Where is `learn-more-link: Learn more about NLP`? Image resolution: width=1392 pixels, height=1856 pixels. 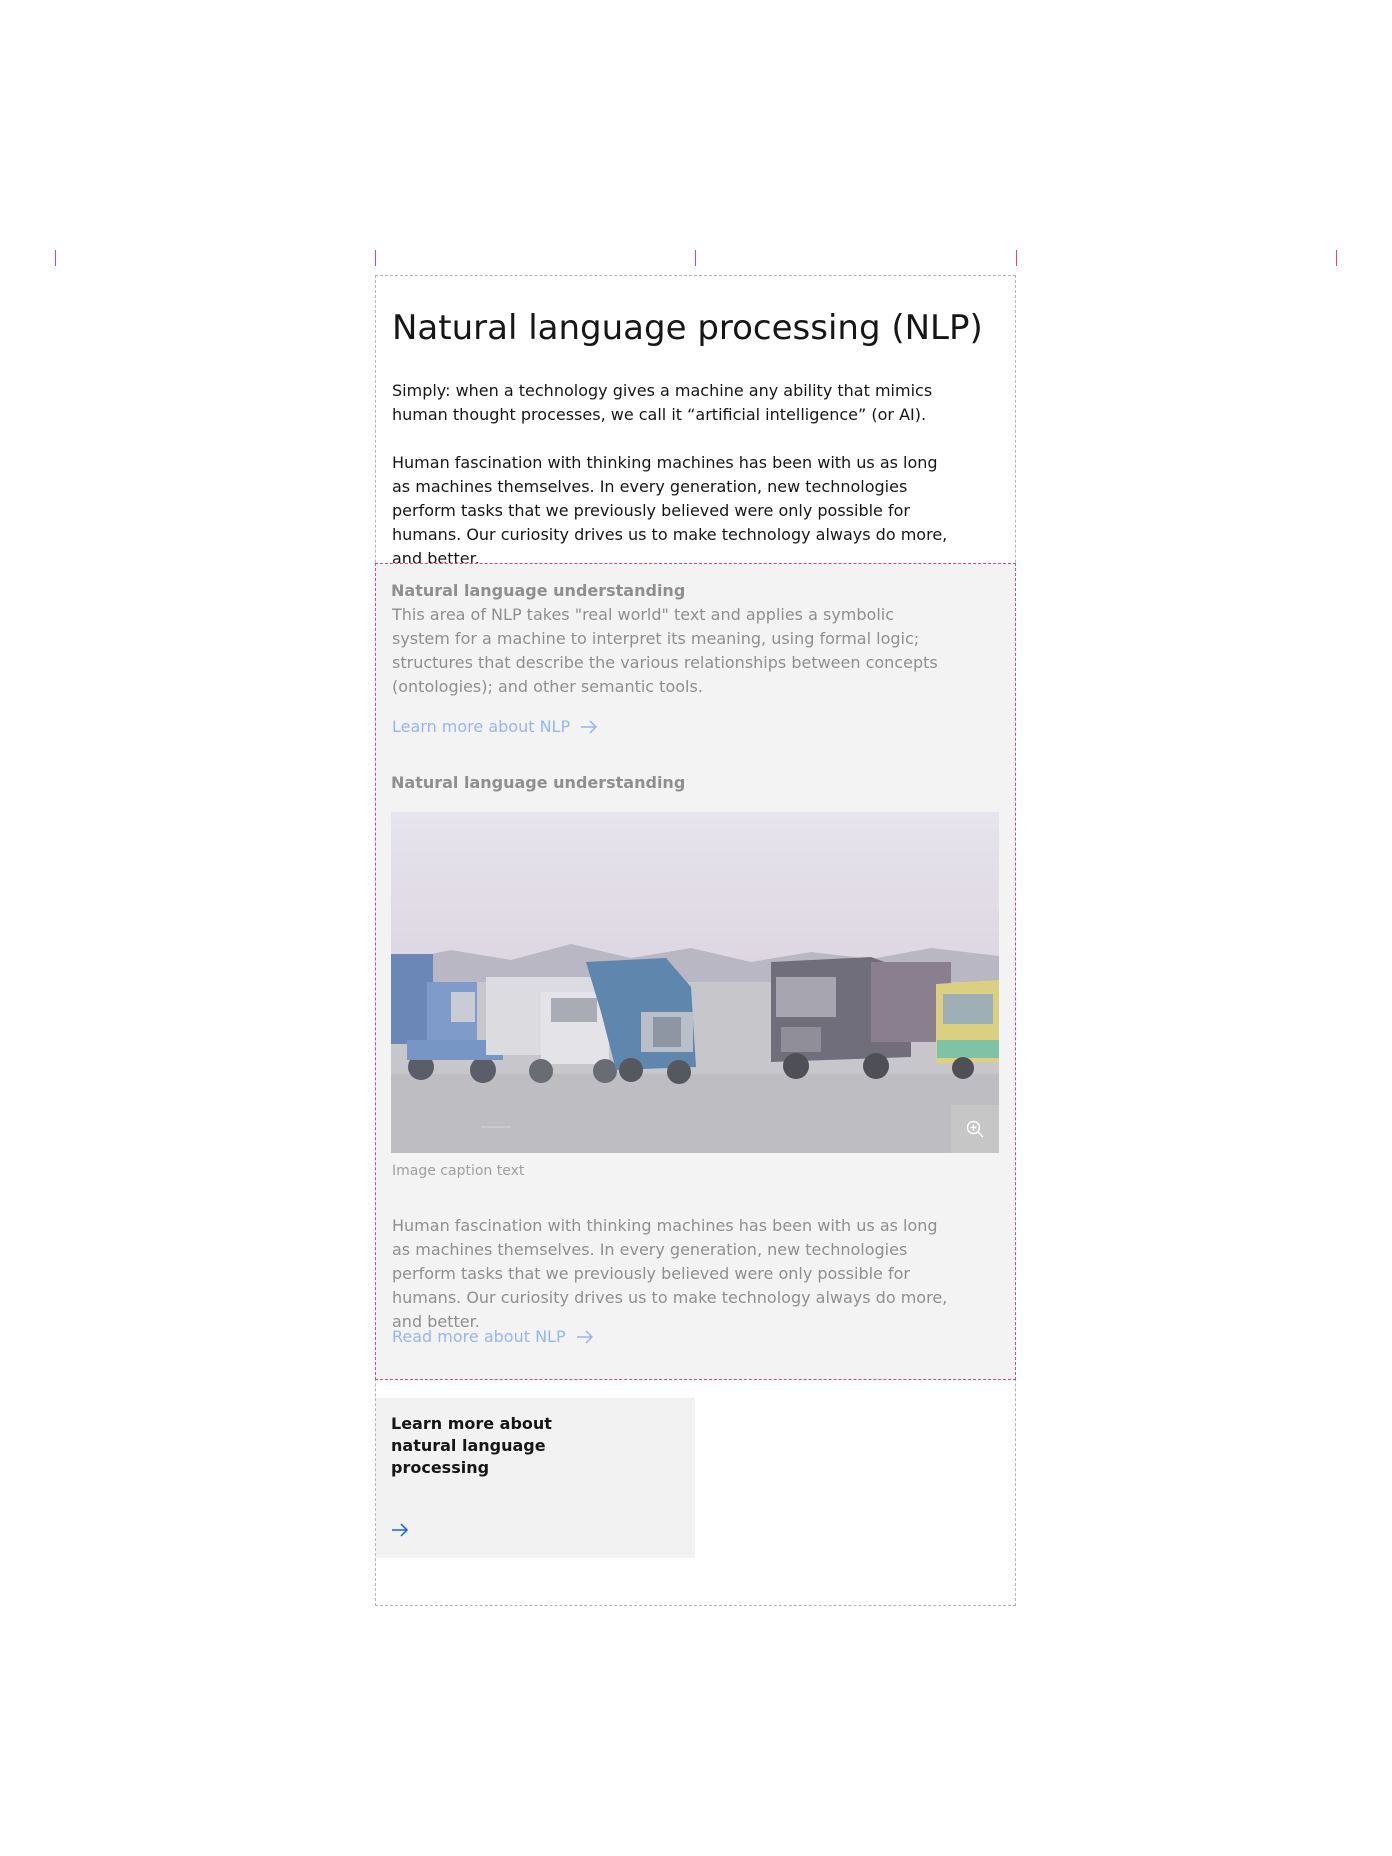 learn-more-link: Learn more about NLP is located at coordinates (495, 727).